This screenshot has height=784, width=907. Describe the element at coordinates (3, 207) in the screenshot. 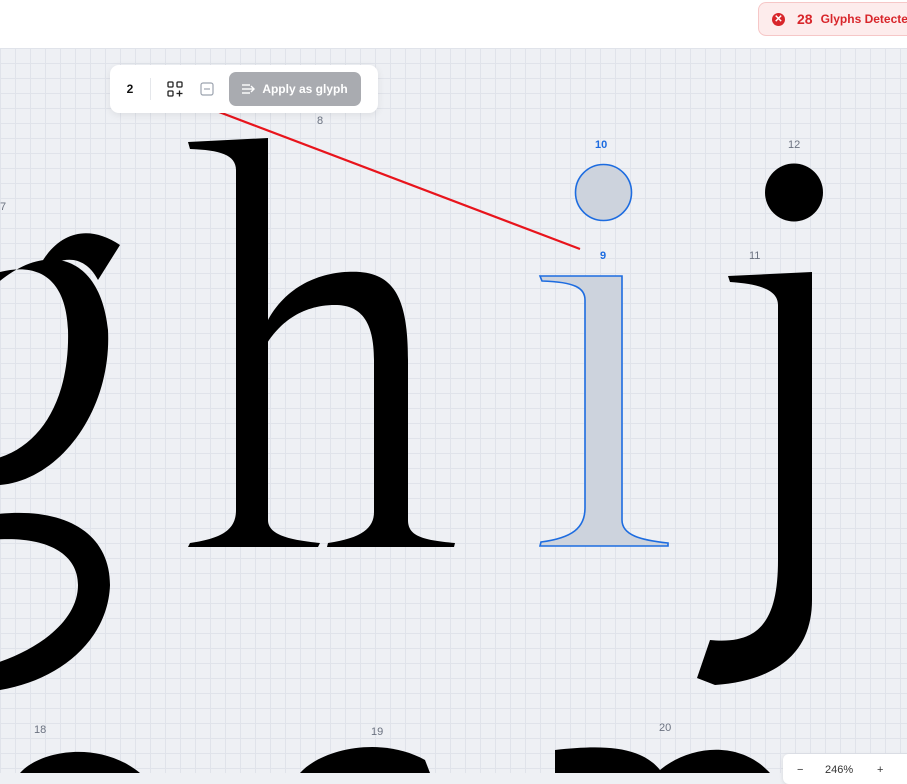

I see `glyph-number: 7` at that location.